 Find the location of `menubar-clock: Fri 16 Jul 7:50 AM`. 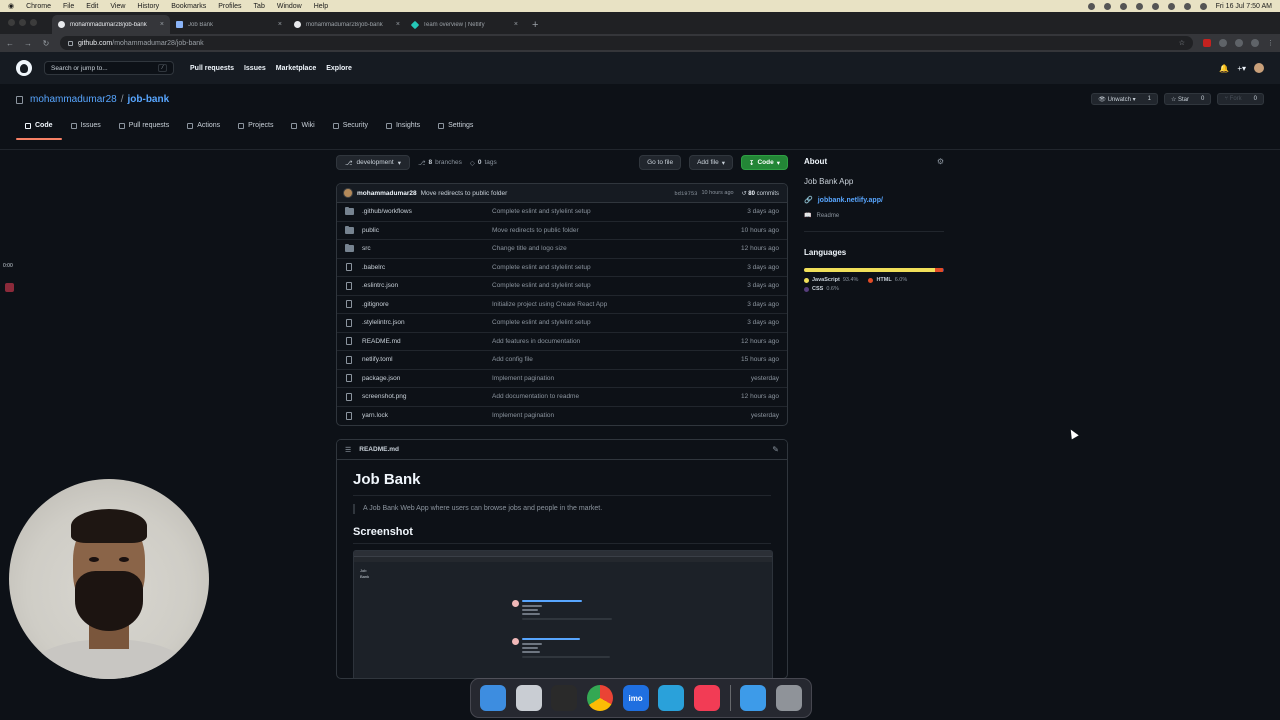

menubar-clock: Fri 16 Jul 7:50 AM is located at coordinates (1244, 6).